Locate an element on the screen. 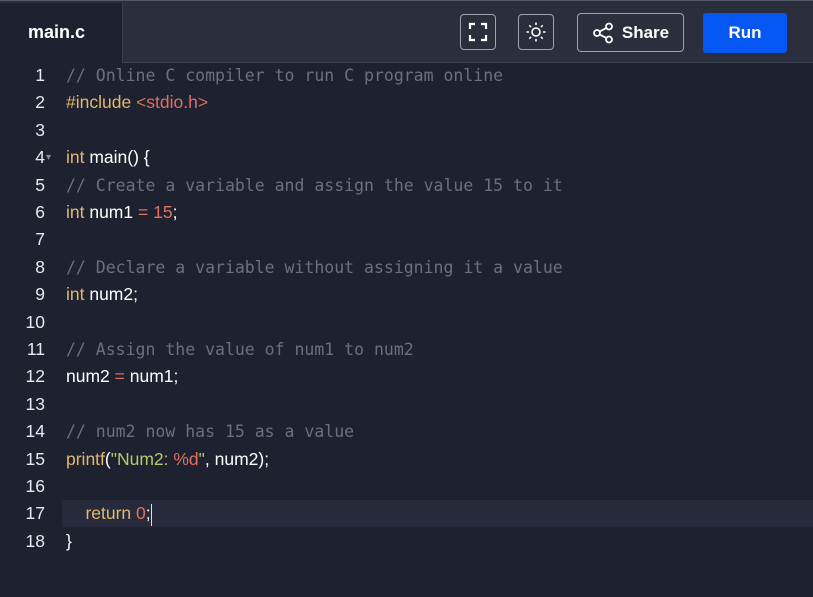  code-line: 12 num2 = num1; is located at coordinates (406, 376).